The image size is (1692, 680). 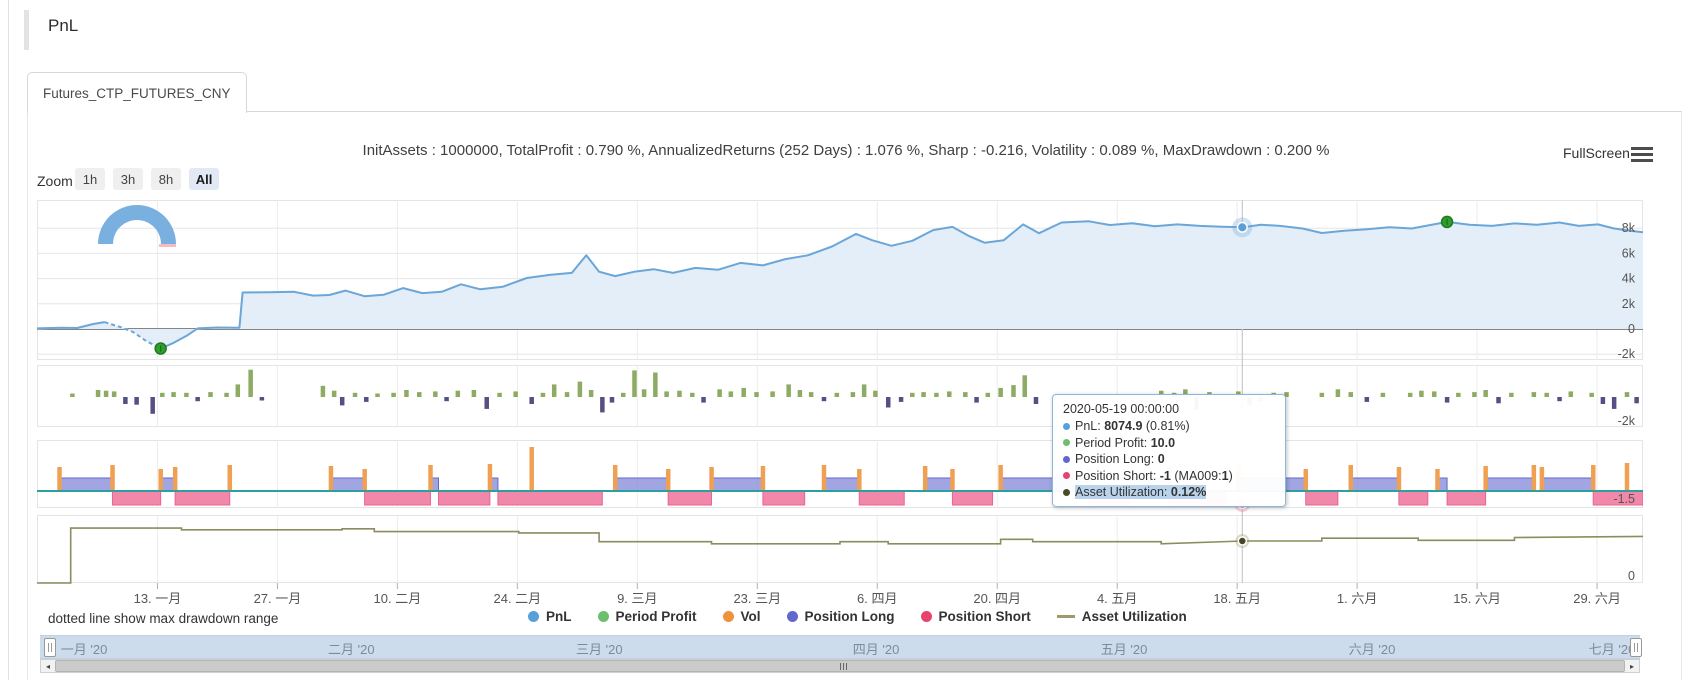 I want to click on tooltip-row: Position Short: -1 (MA009:1), so click(x=1169, y=476).